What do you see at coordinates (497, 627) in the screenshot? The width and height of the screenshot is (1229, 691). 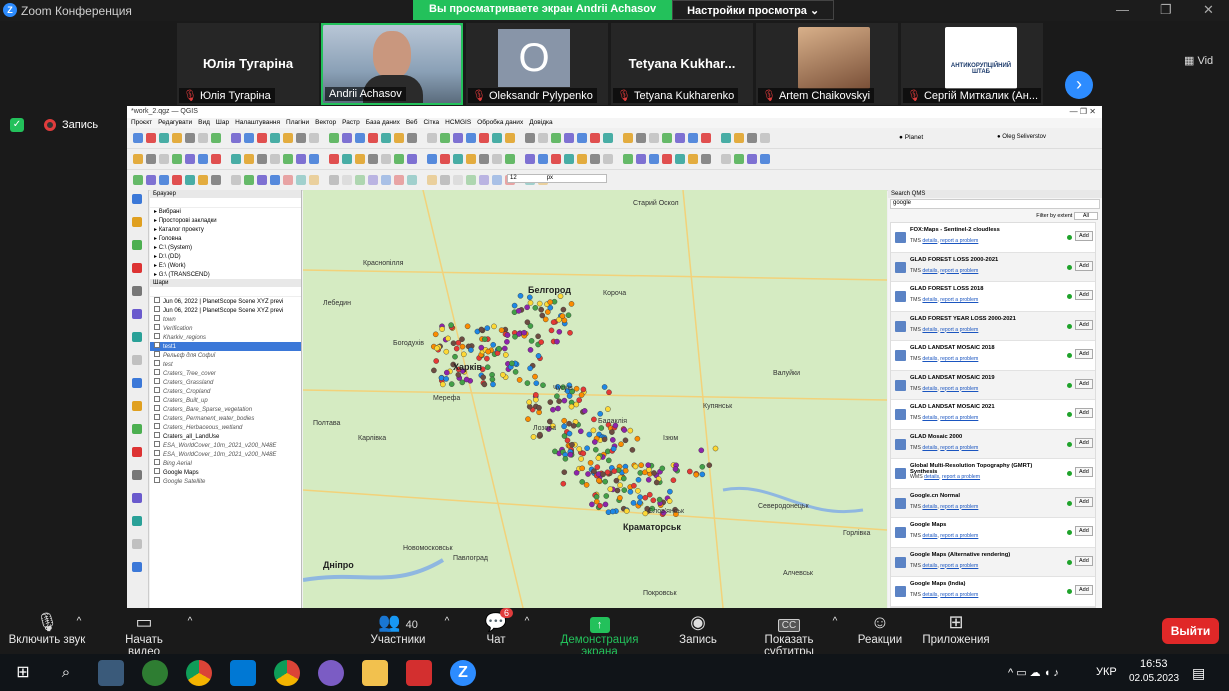 I see `chat-button: 💬 6 Чат` at bounding box center [497, 627].